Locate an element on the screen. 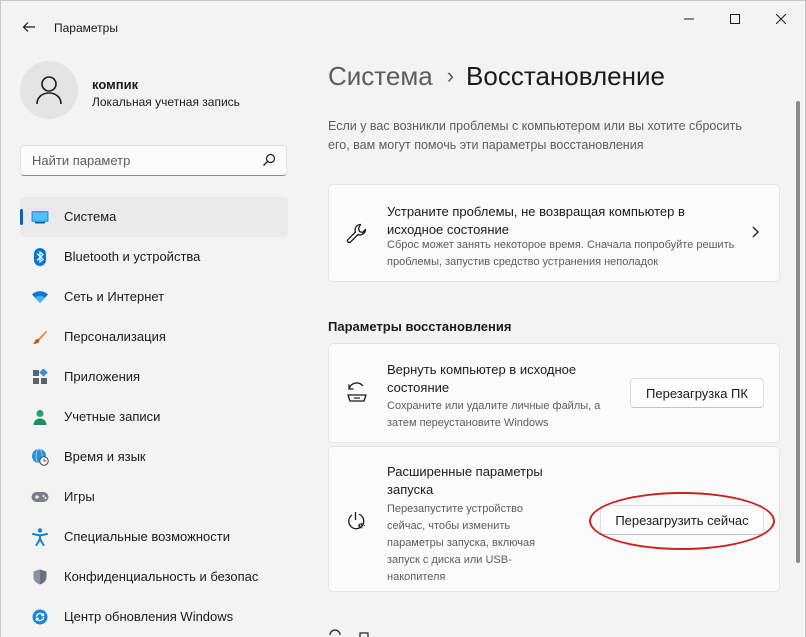  maximize-icon is located at coordinates (735, 19).